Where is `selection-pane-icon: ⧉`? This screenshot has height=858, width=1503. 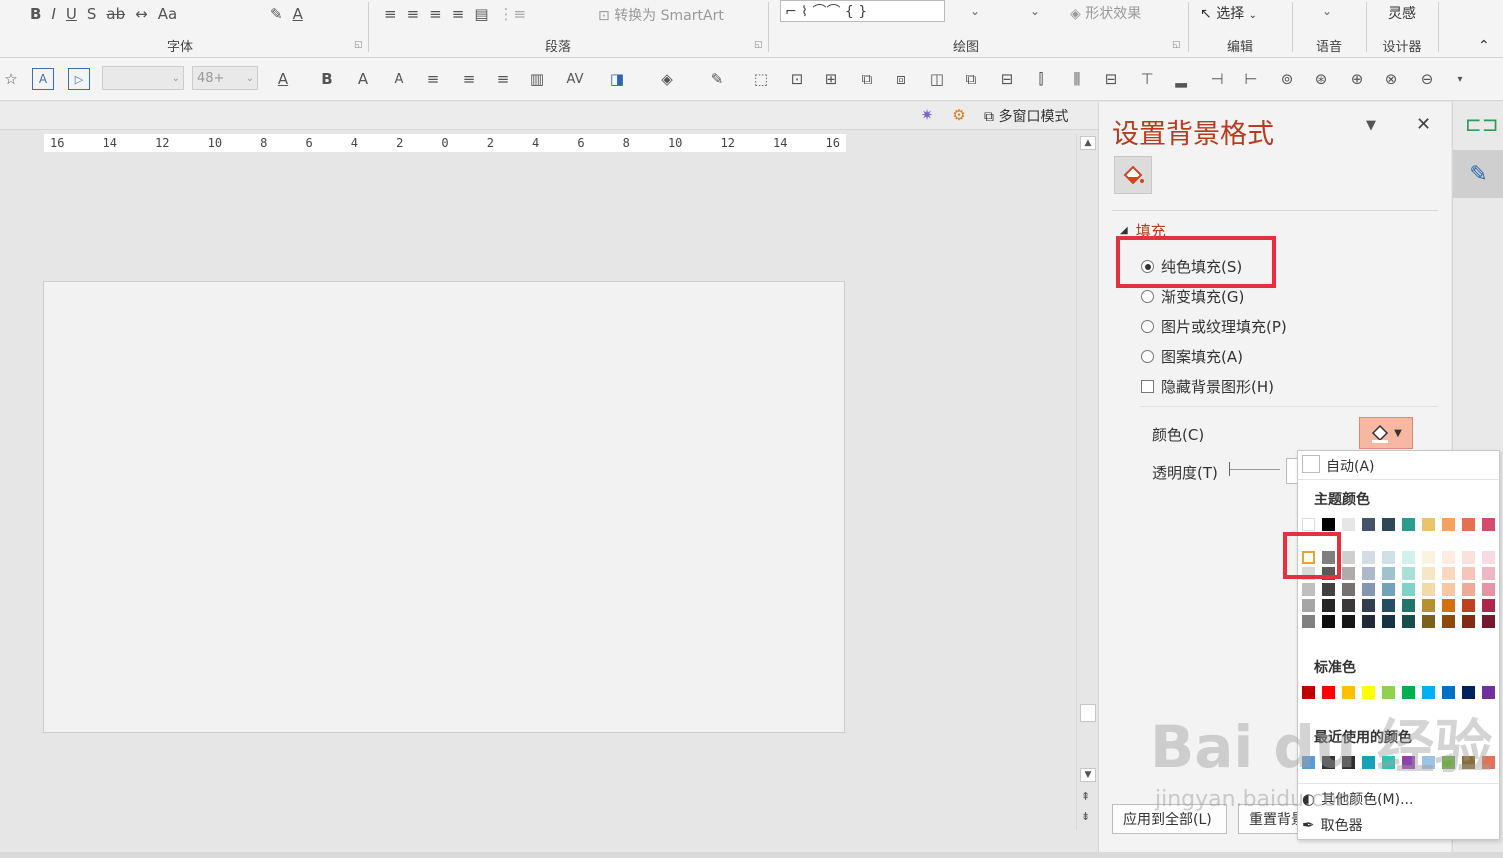 selection-pane-icon: ⧉ is located at coordinates (971, 79).